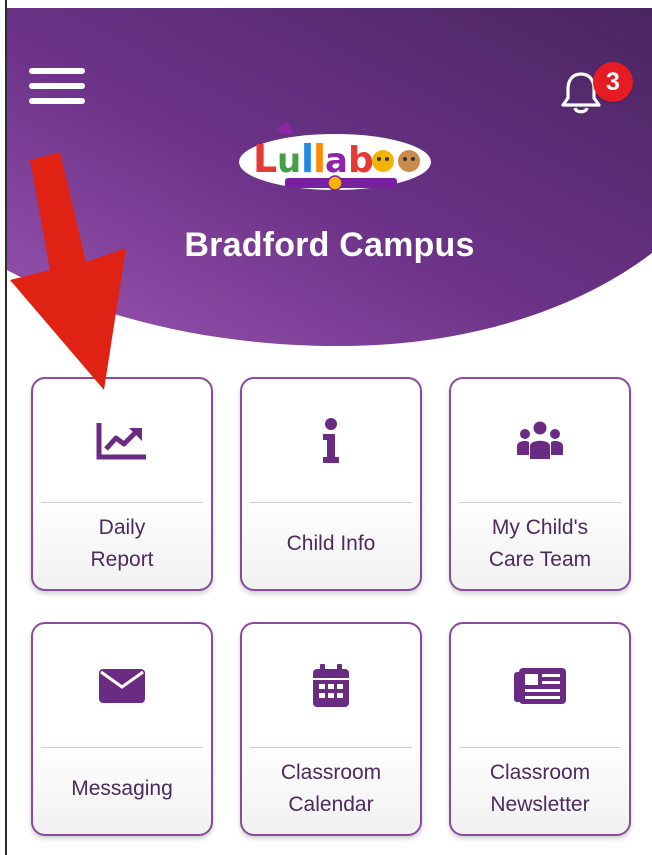 This screenshot has width=652, height=855. Describe the element at coordinates (57, 71) in the screenshot. I see `hamburger-menu-icon` at that location.